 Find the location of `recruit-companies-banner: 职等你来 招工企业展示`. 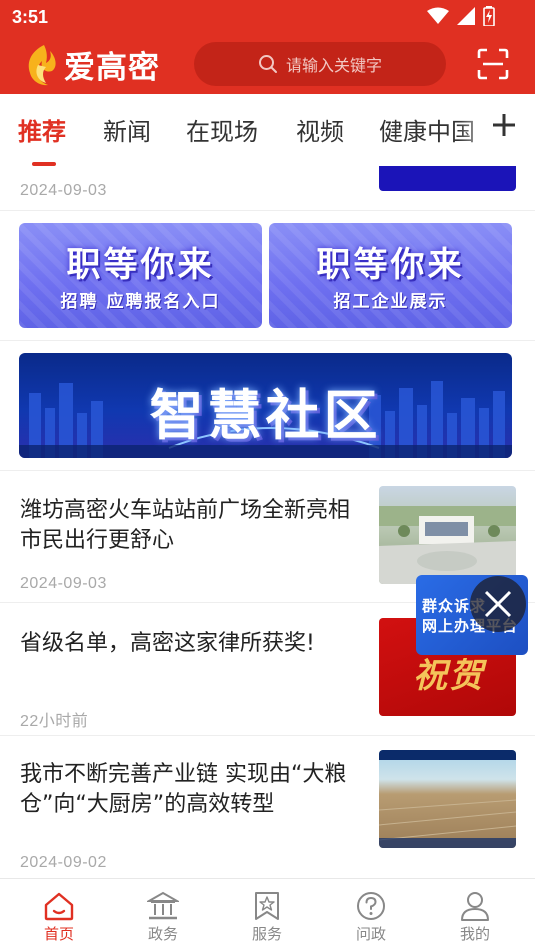

recruit-companies-banner: 职等你来 招工企业展示 is located at coordinates (390, 275).